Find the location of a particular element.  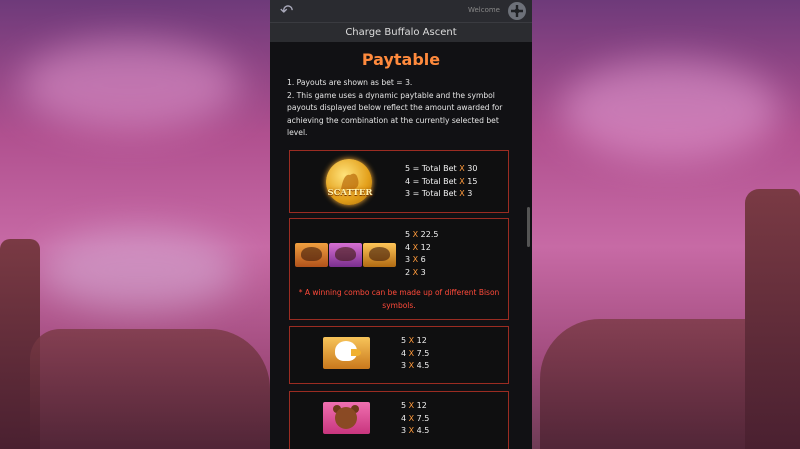

payout-row: 5 X 22.5 is located at coordinates (422, 234).